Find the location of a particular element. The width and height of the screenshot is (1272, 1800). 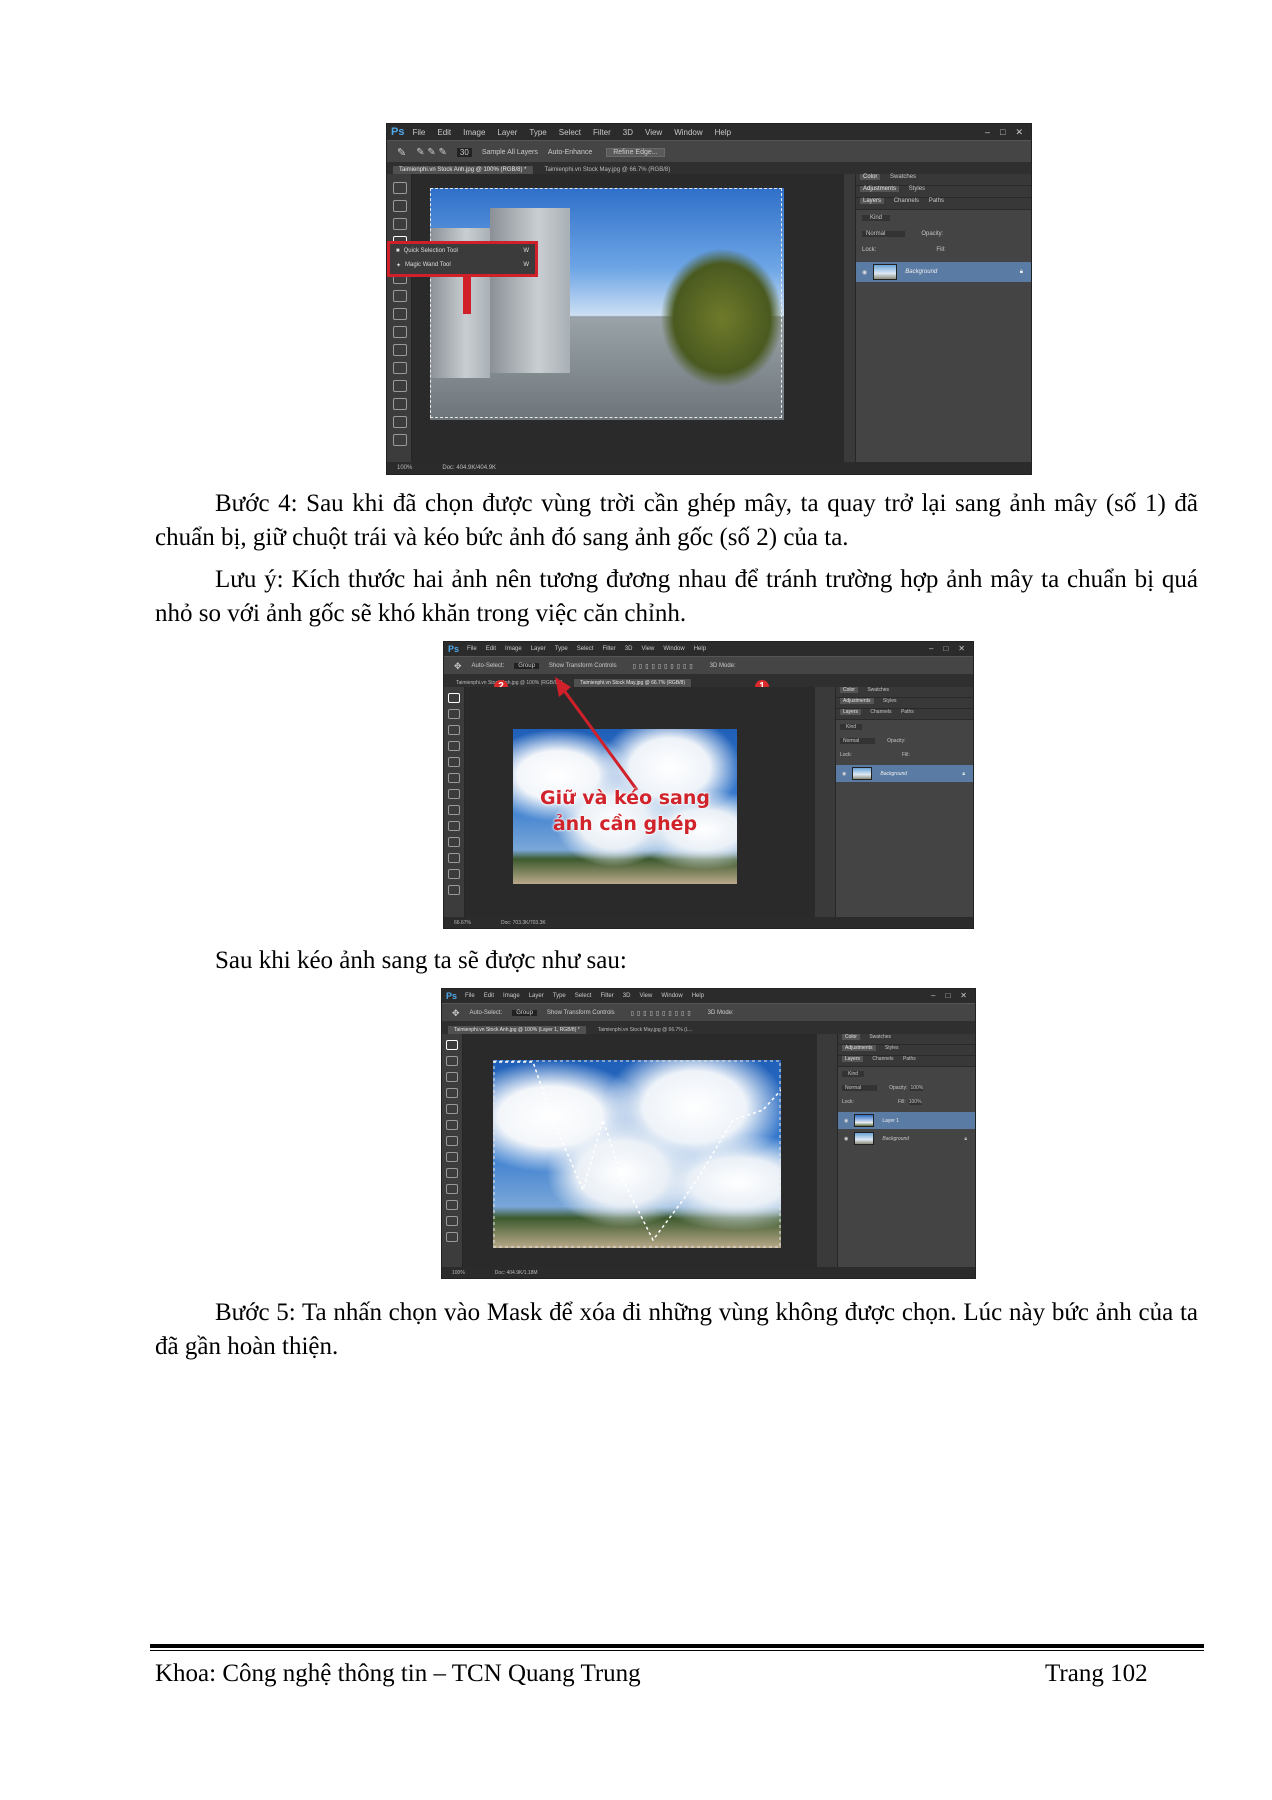

auto-select-target: Group is located at coordinates (526, 666).